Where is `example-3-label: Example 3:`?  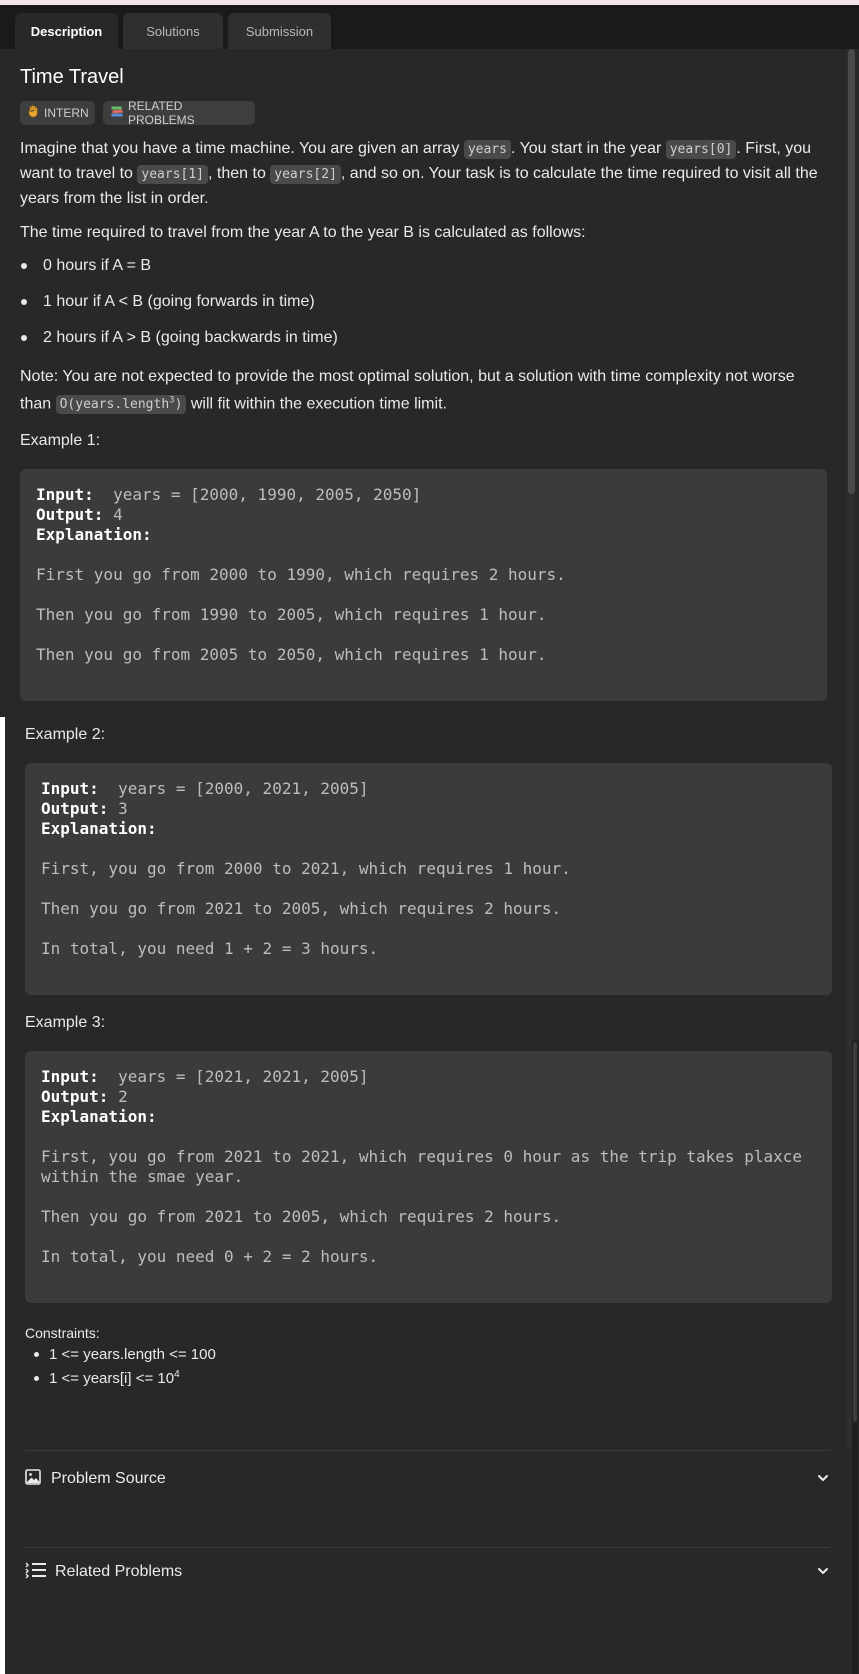
example-3-label: Example 3: is located at coordinates (65, 1022).